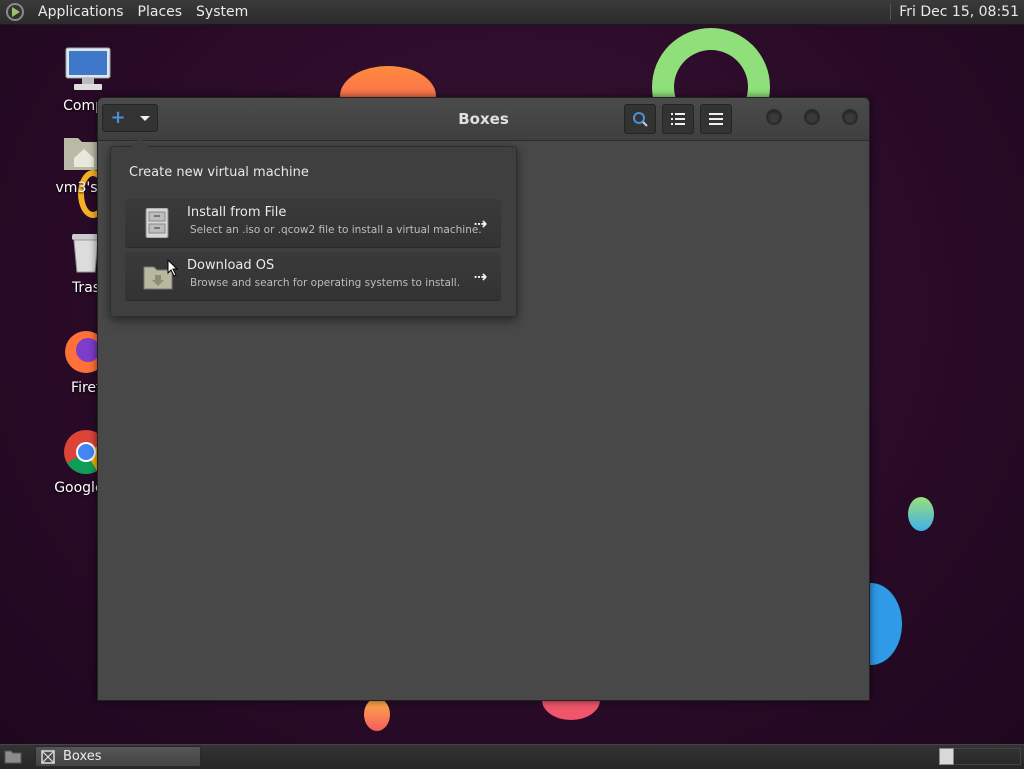  I want to click on new-vm-button: +, so click(130, 118).